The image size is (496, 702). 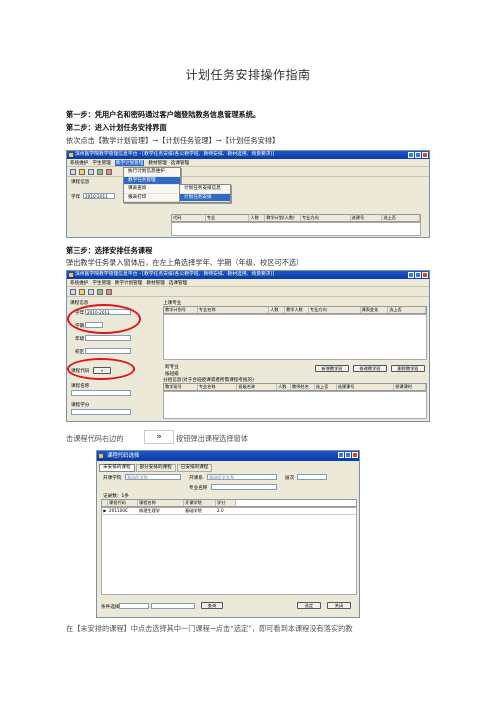 I want to click on dialog-titlebar: 课程代码选择, so click(x=228, y=456).